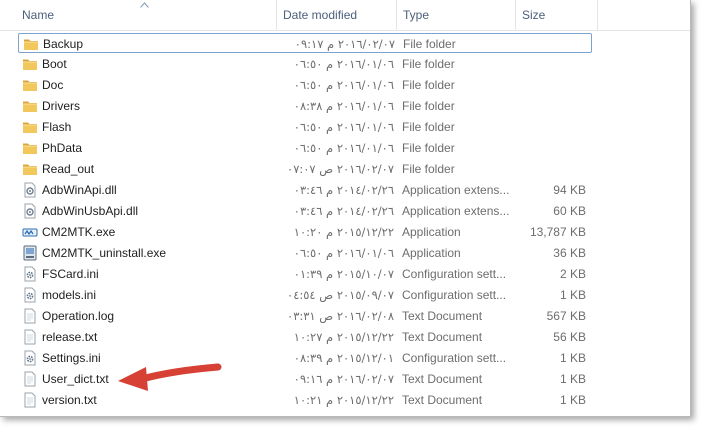 The width and height of the screenshot is (701, 428). I want to click on file-name: AdbWinUsbApi.dll, so click(90, 211).